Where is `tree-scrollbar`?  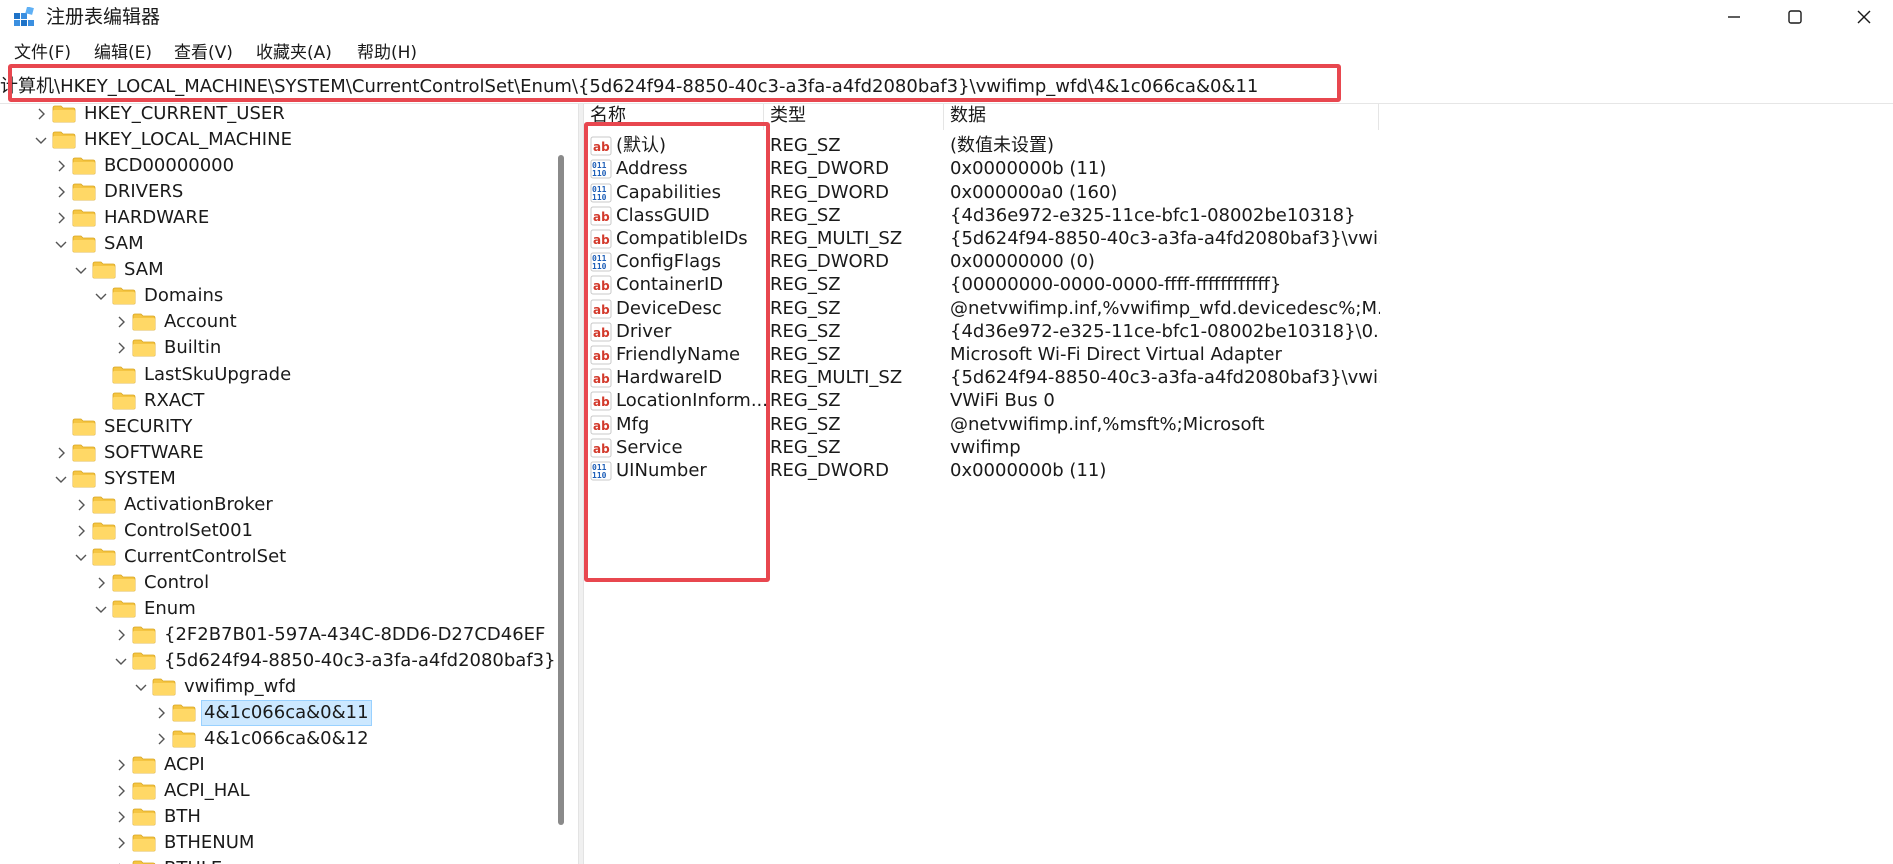 tree-scrollbar is located at coordinates (561, 490).